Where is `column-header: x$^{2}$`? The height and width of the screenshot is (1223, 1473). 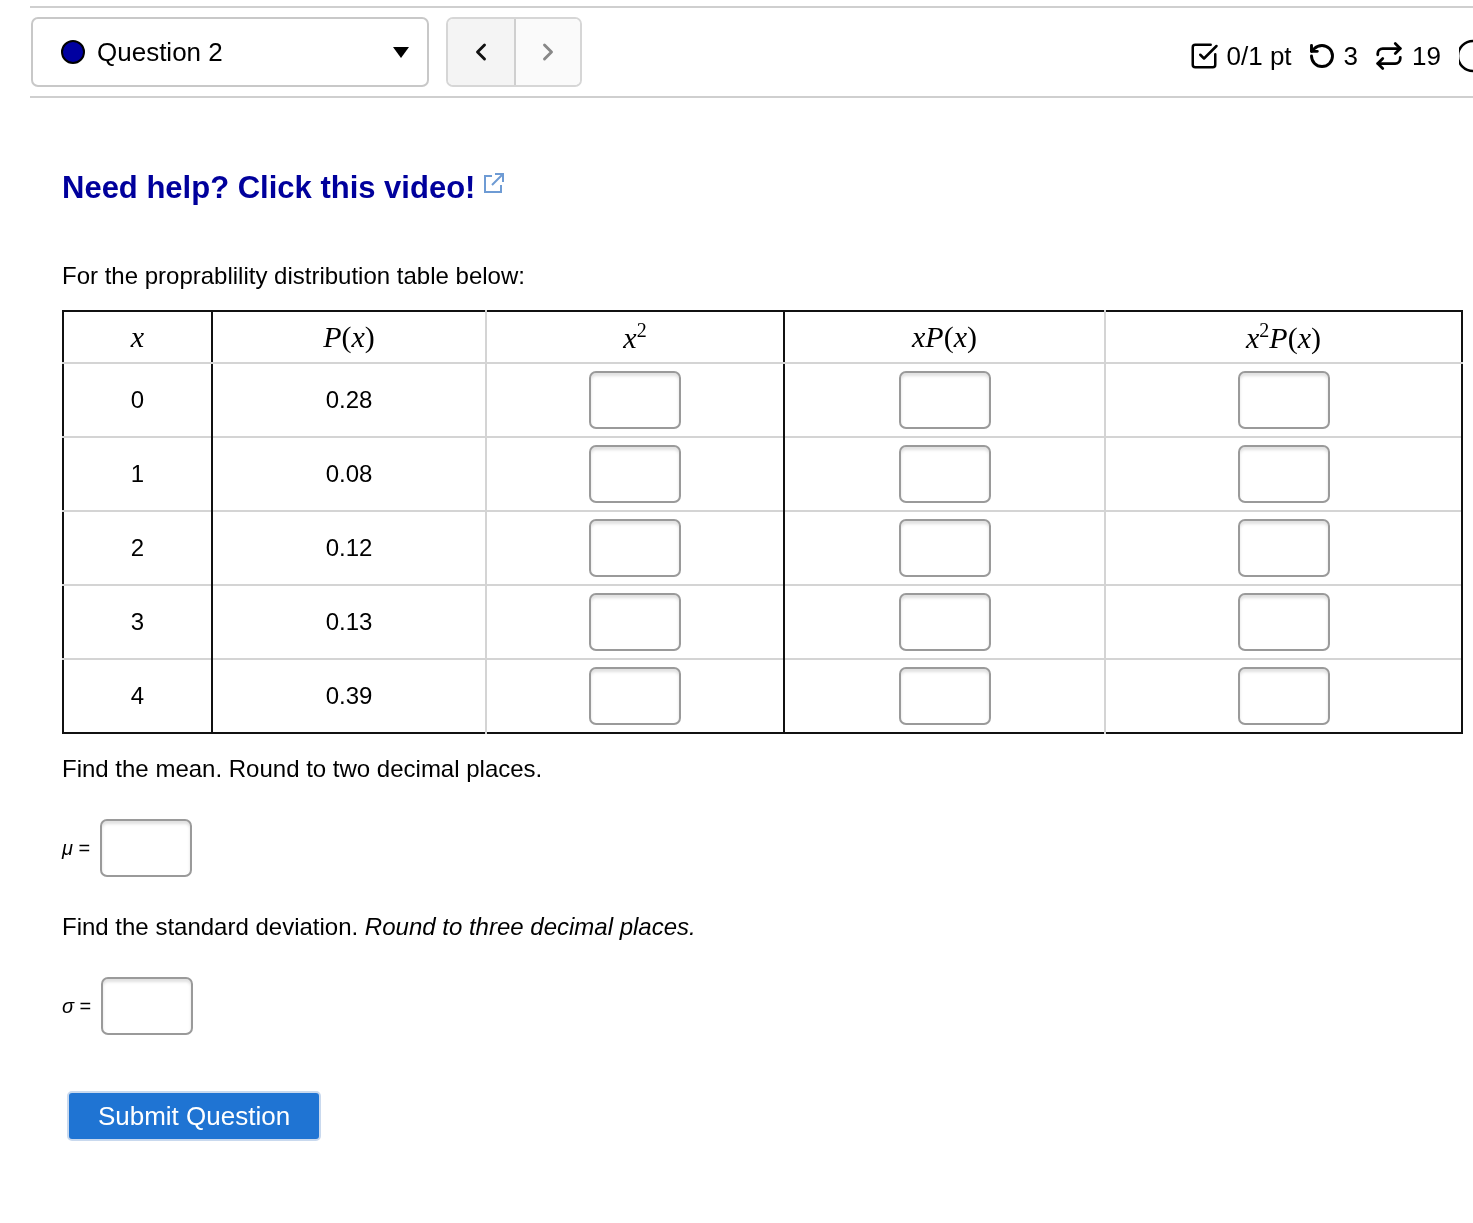
column-header: x$^{2}$ is located at coordinates (635, 337).